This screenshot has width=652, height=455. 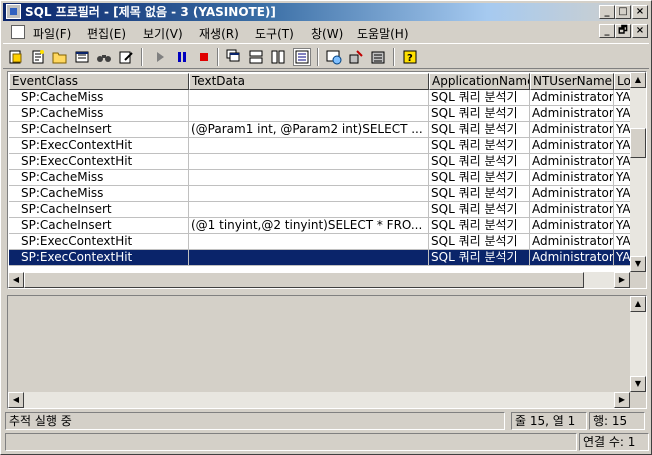 What do you see at coordinates (160, 57) in the screenshot?
I see `run-icon` at bounding box center [160, 57].